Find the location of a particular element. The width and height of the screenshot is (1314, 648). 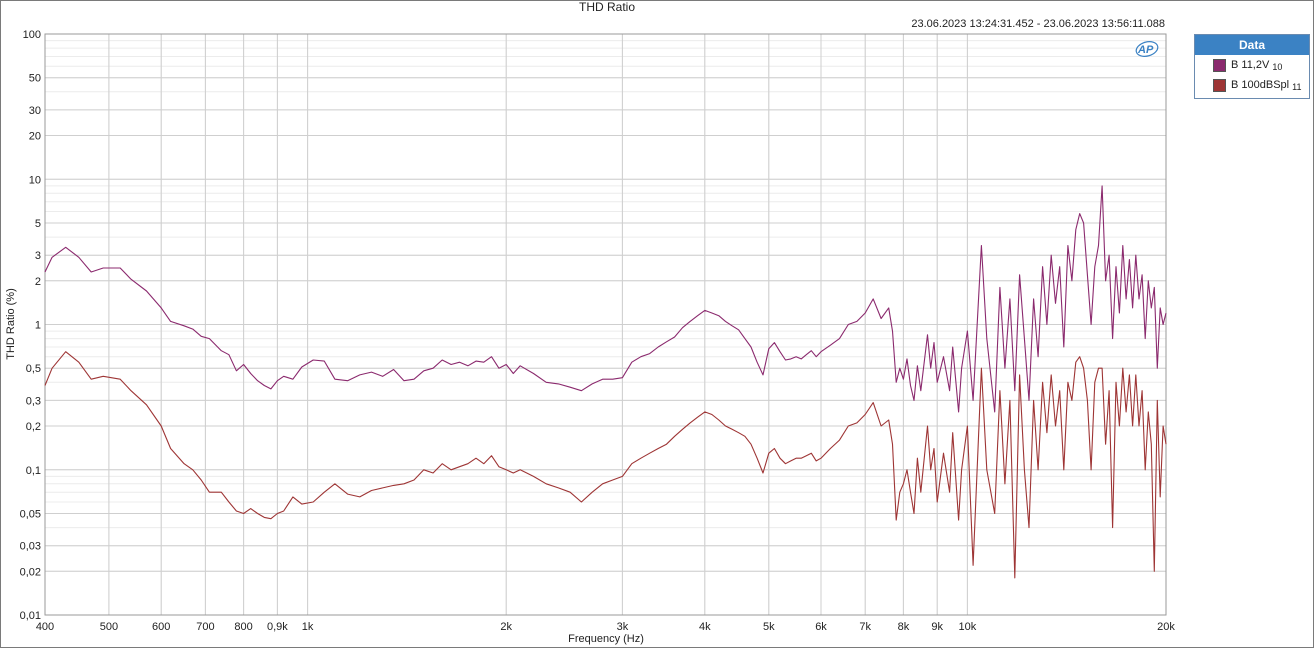

y-tick-label: 0,5 is located at coordinates (33, 369).